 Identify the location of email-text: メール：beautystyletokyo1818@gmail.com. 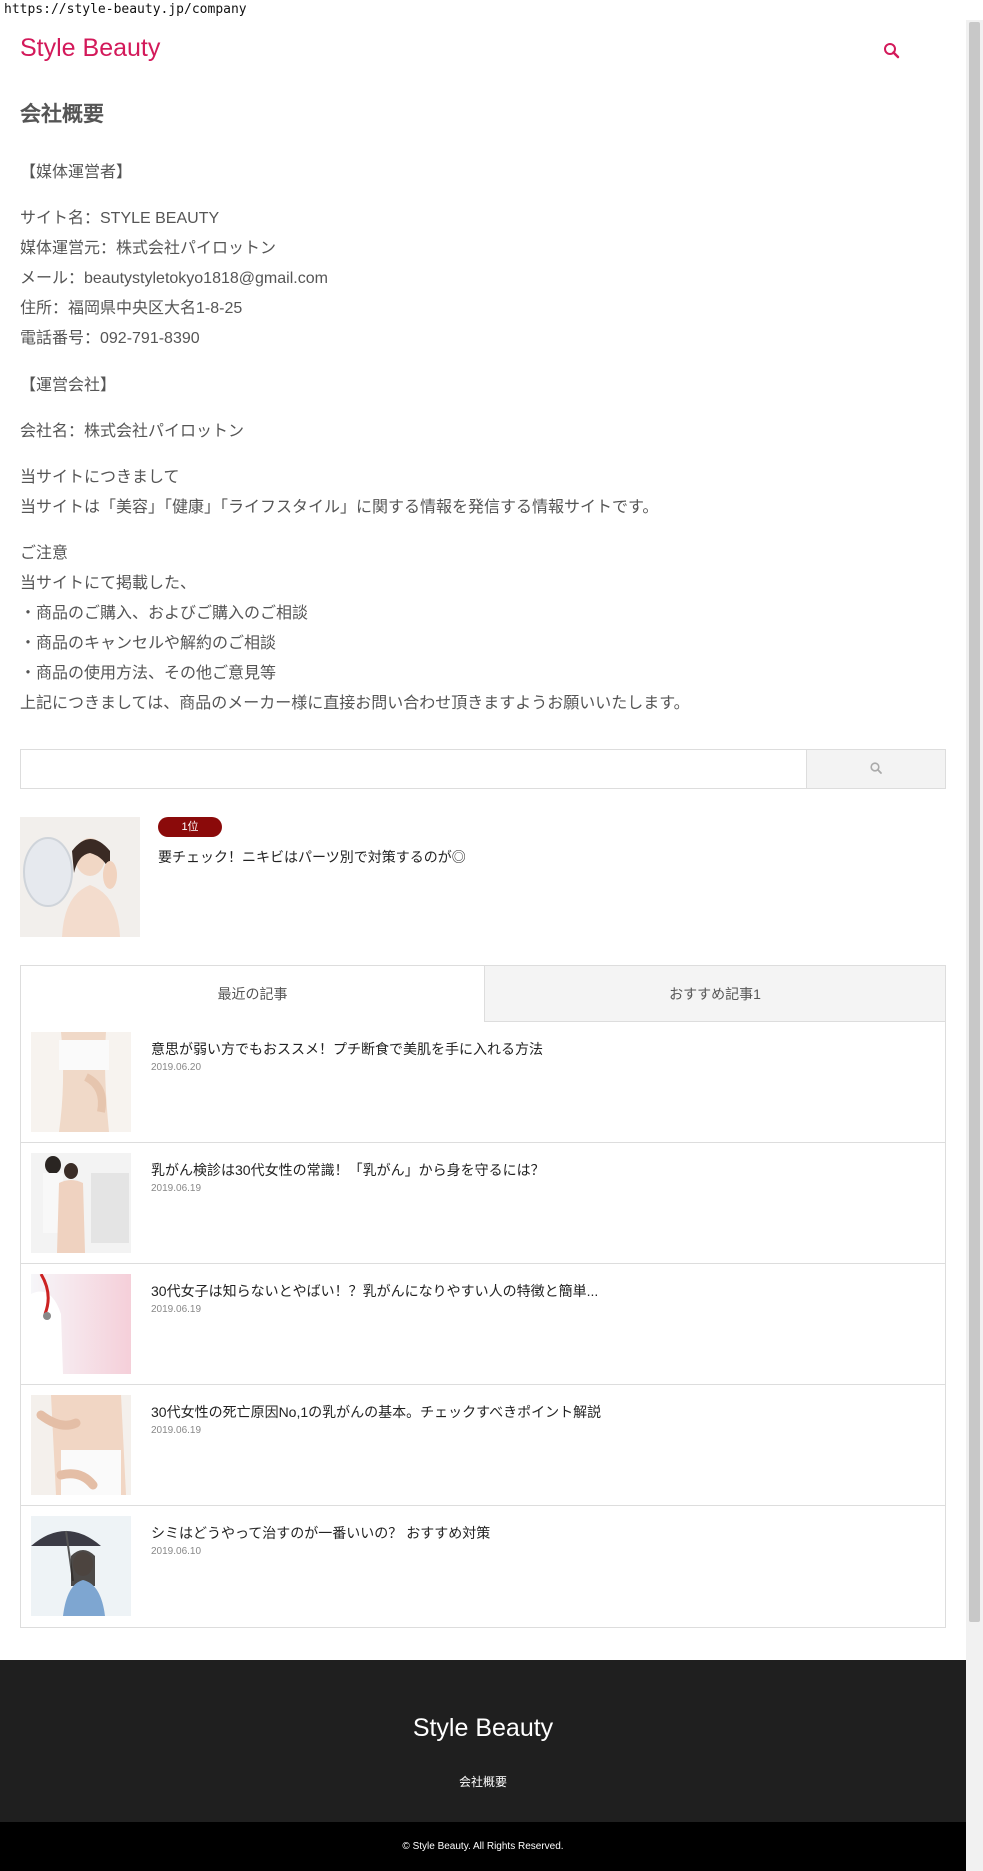
(174, 278).